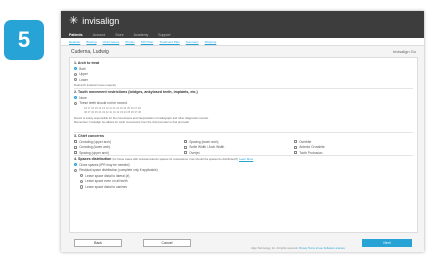 The image size is (433, 256). Describe the element at coordinates (129, 142) in the screenshot. I see `concern-item: Crowding (upper arch)` at that location.